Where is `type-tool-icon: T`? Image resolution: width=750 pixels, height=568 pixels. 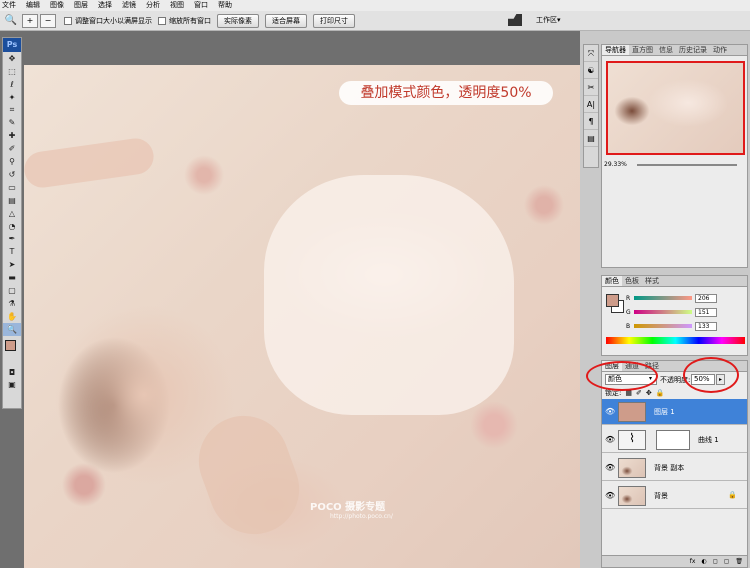
type-tool-icon: T is located at coordinates (12, 251).